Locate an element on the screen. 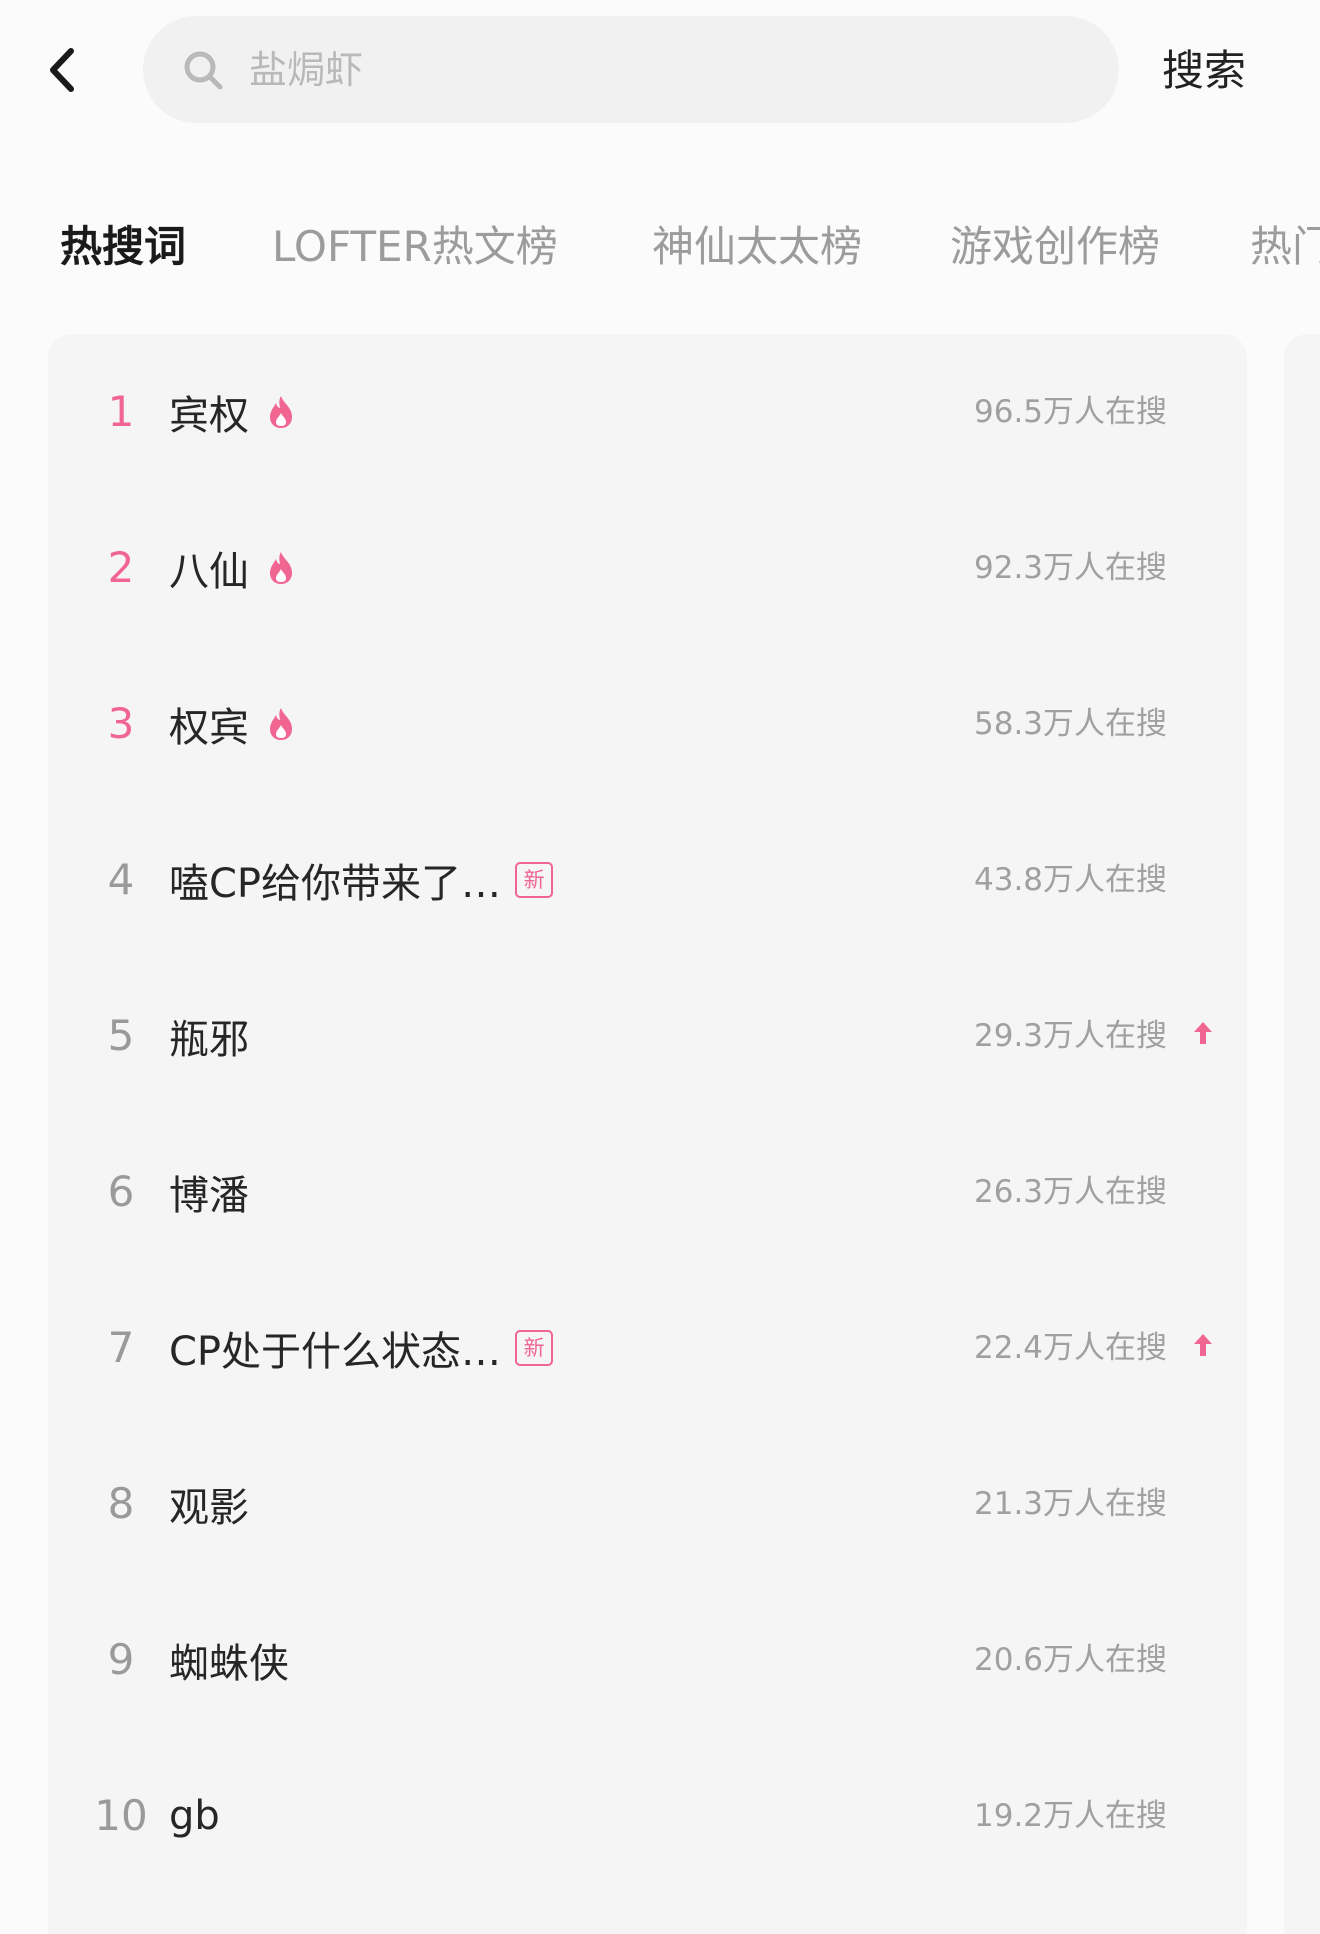 This screenshot has height=1934, width=1320. hot-search-row: 1 宾权 96.5万人在搜 is located at coordinates (647, 412).